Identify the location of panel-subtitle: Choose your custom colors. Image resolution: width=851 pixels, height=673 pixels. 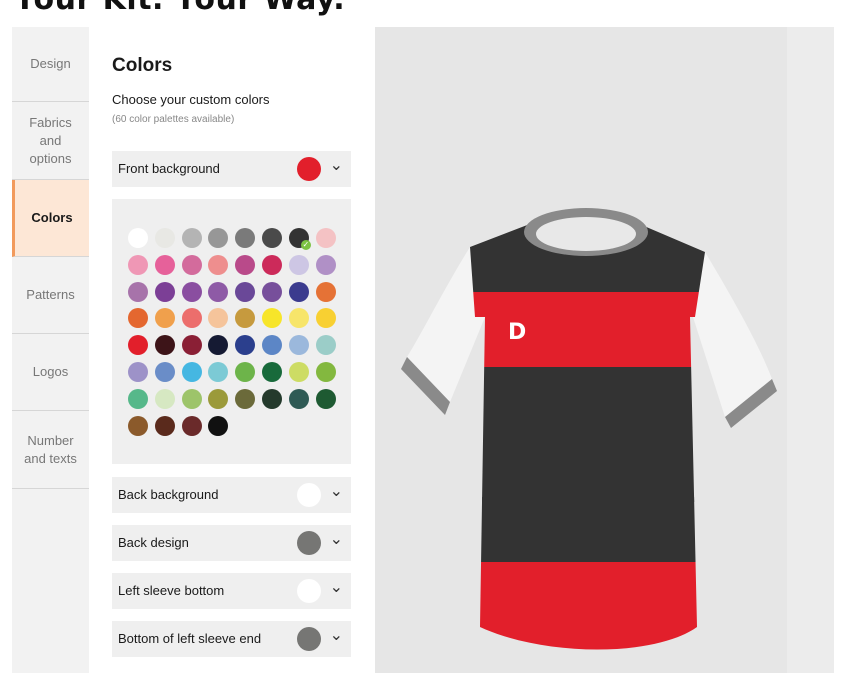
(191, 99).